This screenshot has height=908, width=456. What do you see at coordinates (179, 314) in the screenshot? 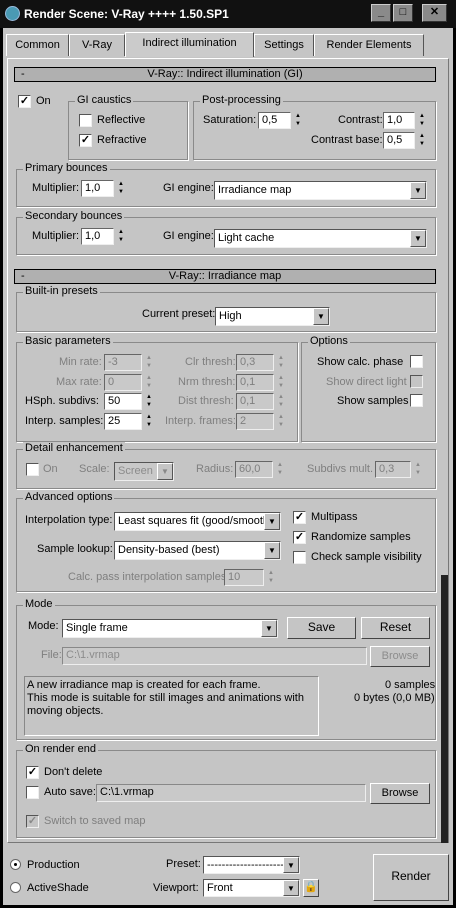
I see `current-preset-label: Current preset:` at bounding box center [179, 314].